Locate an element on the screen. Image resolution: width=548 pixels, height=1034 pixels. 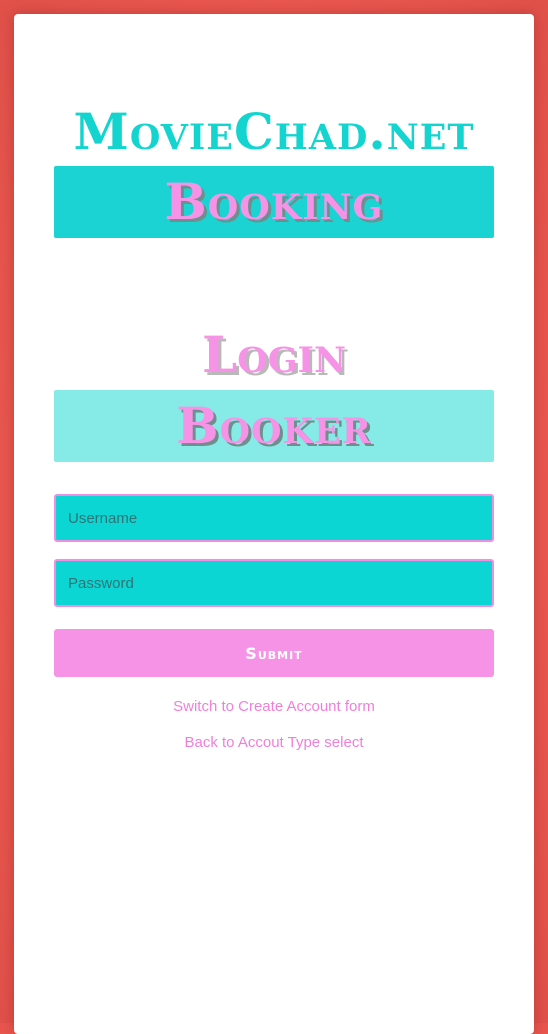
account-type-banner: Booker is located at coordinates (274, 426).